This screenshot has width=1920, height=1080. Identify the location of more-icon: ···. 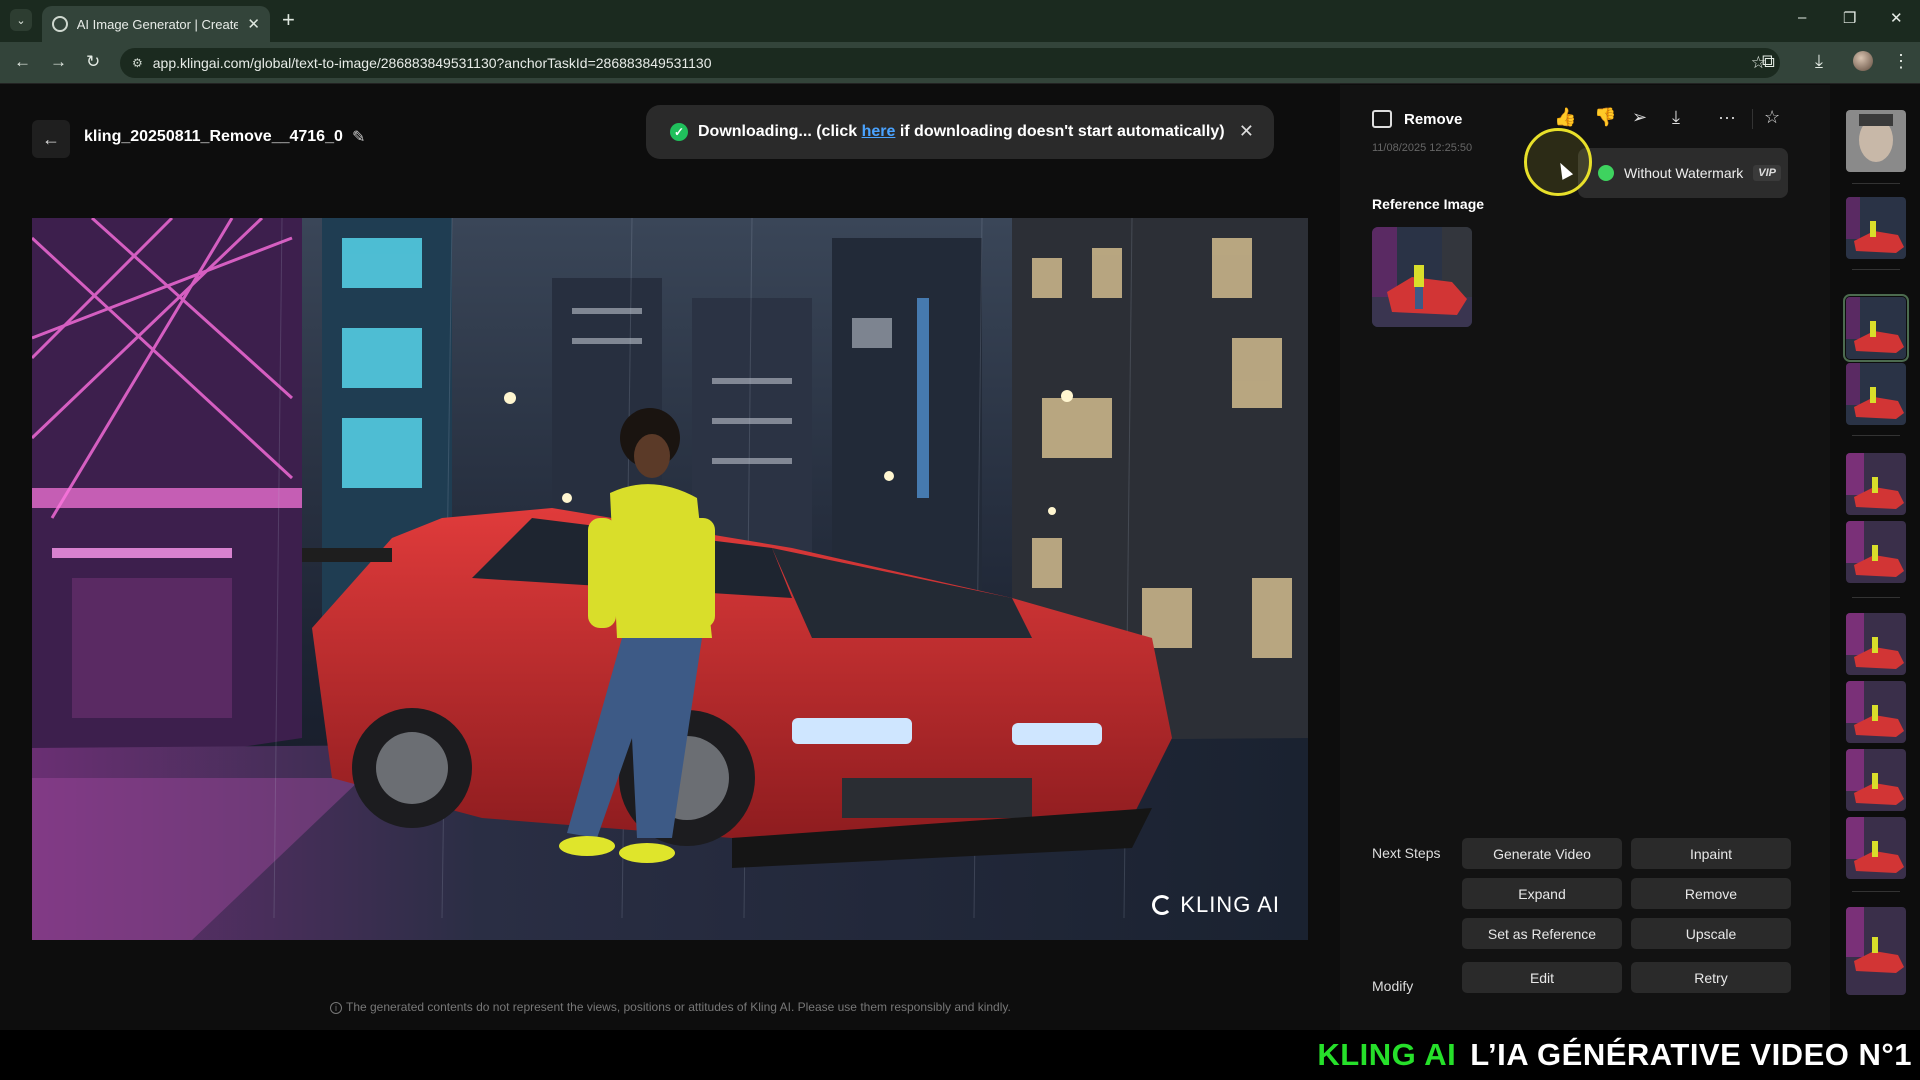
(1727, 117).